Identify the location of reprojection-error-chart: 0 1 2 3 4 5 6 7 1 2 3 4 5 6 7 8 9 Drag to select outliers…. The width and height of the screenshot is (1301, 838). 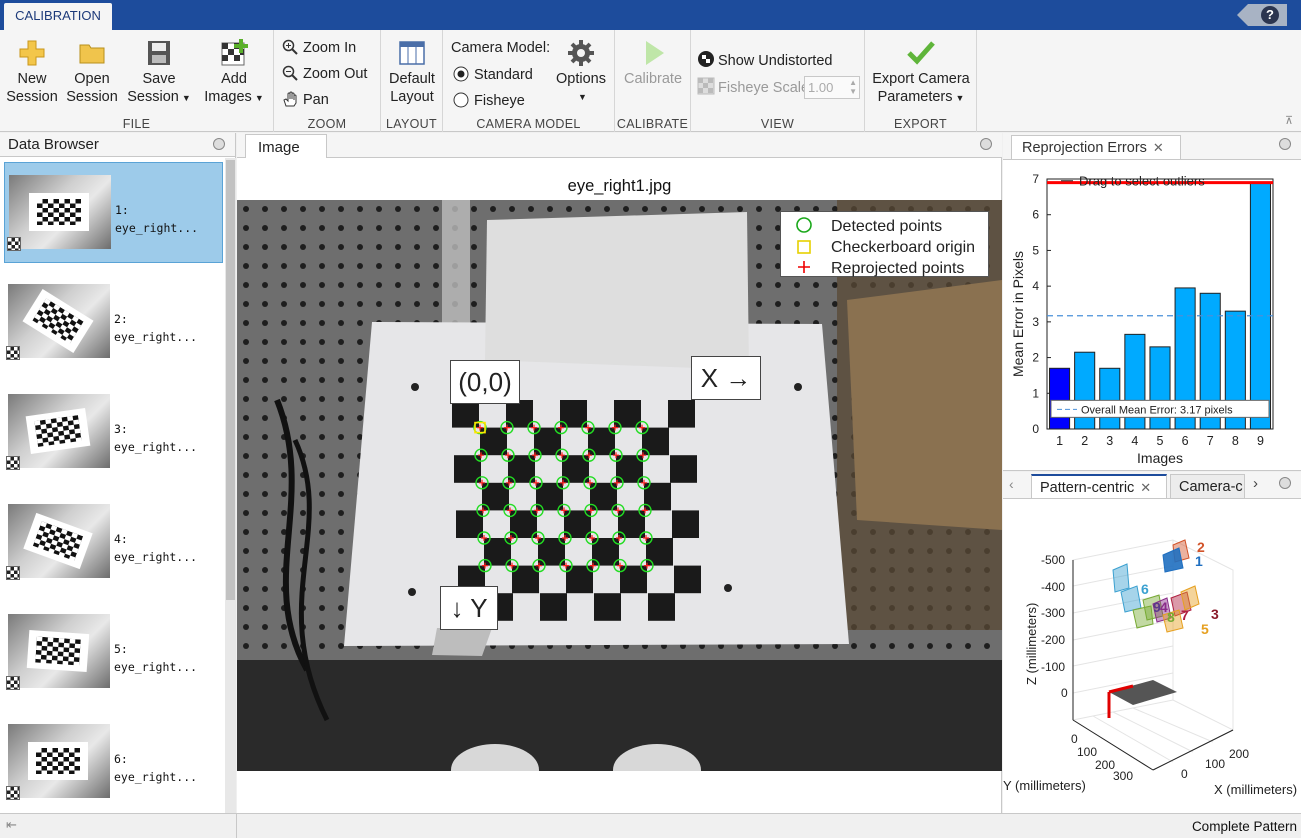
(1152, 315).